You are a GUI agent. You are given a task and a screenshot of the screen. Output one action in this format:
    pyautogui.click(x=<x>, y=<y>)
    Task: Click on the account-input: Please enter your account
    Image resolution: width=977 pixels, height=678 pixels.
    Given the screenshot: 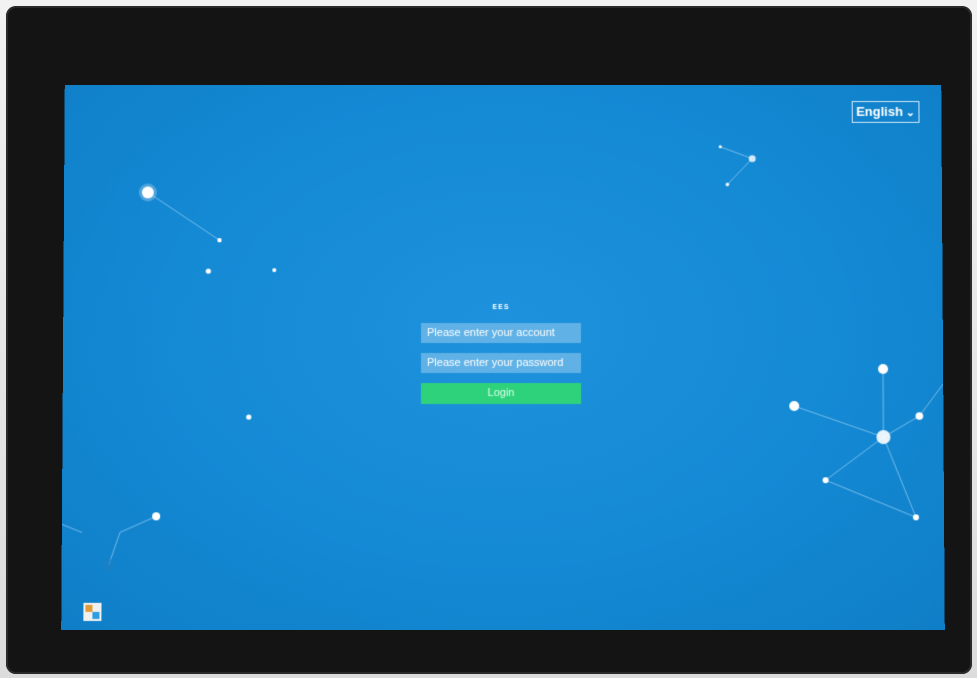 What is the action you would take?
    pyautogui.click(x=501, y=333)
    